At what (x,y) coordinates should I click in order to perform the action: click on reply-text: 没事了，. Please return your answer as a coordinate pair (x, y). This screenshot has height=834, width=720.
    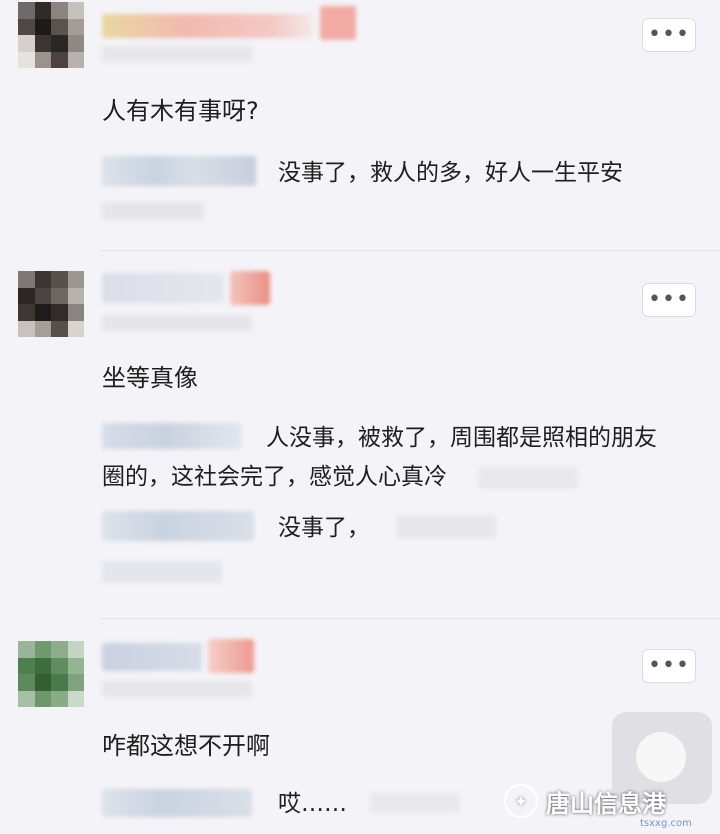
    Looking at the image, I should click on (324, 528).